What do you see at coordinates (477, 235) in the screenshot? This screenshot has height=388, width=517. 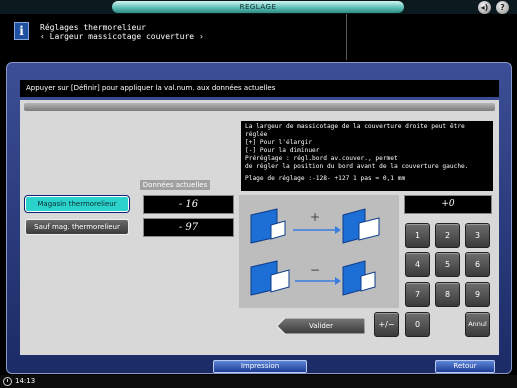 I see `key-3: 3` at bounding box center [477, 235].